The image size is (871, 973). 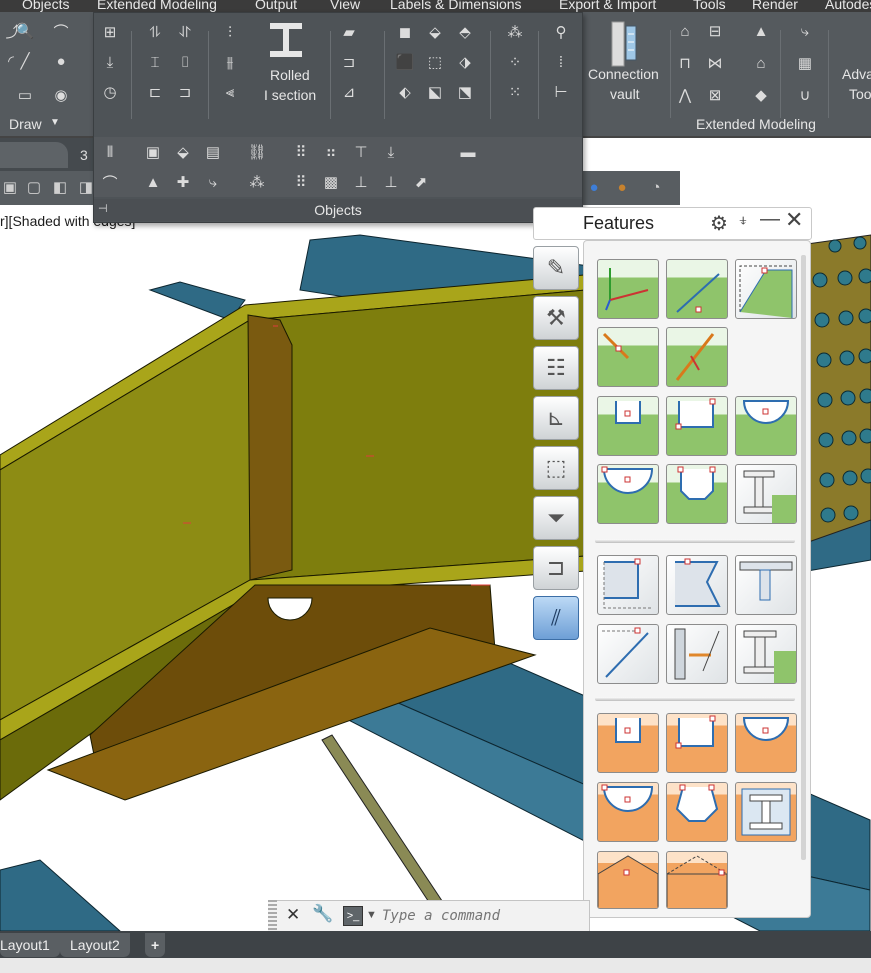 What do you see at coordinates (697, 743) in the screenshot?
I see `plate-rect-cutout-feature-icon` at bounding box center [697, 743].